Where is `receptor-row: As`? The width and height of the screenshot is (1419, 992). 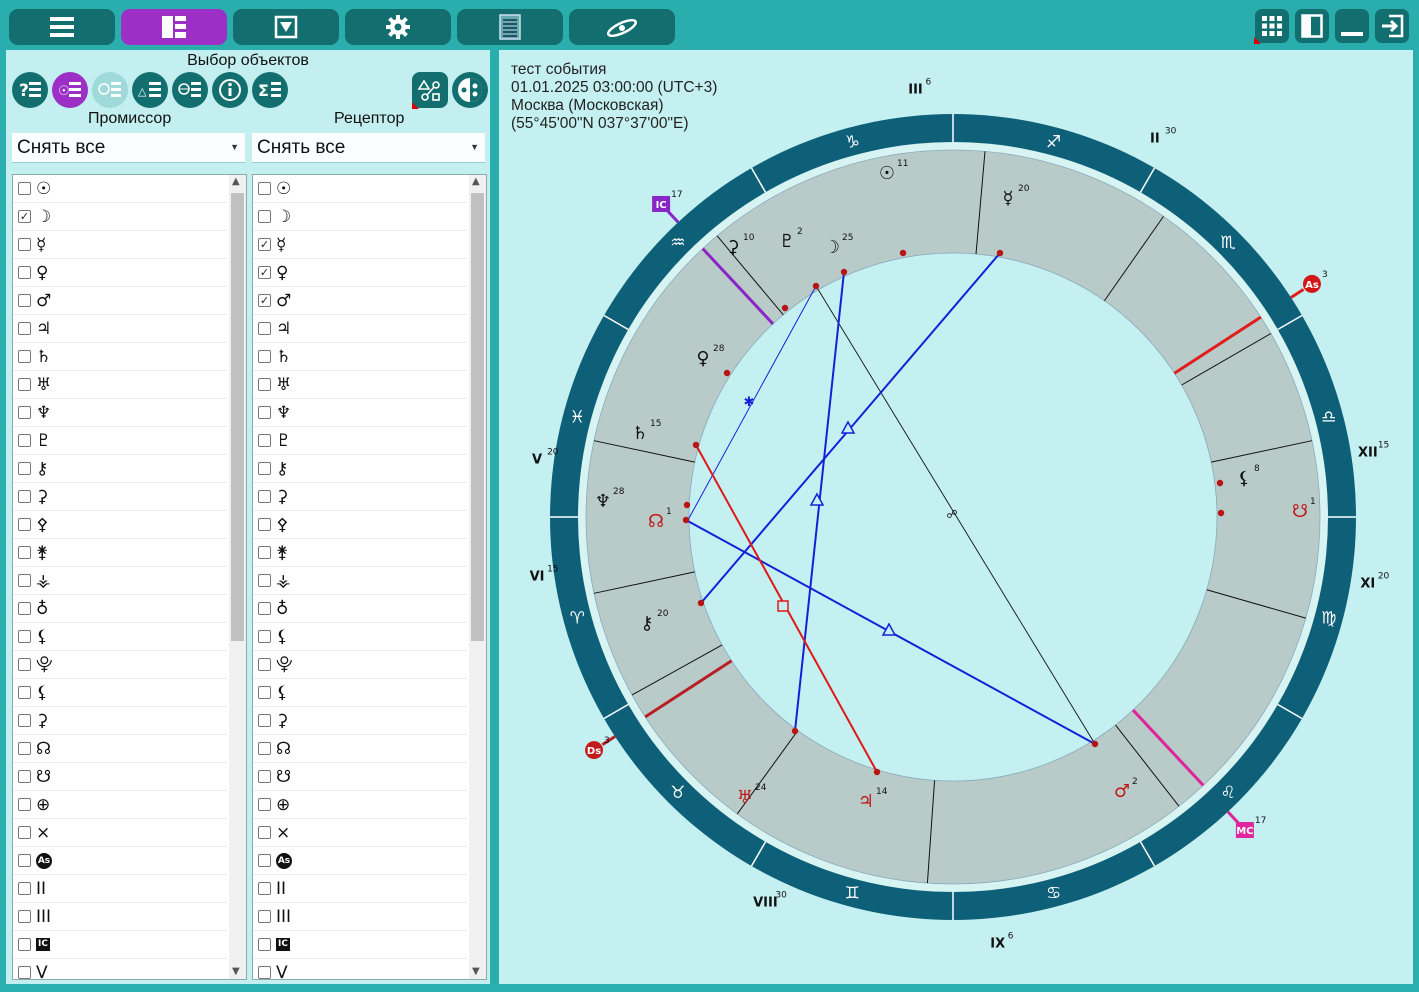
receptor-row: As is located at coordinates (360, 861).